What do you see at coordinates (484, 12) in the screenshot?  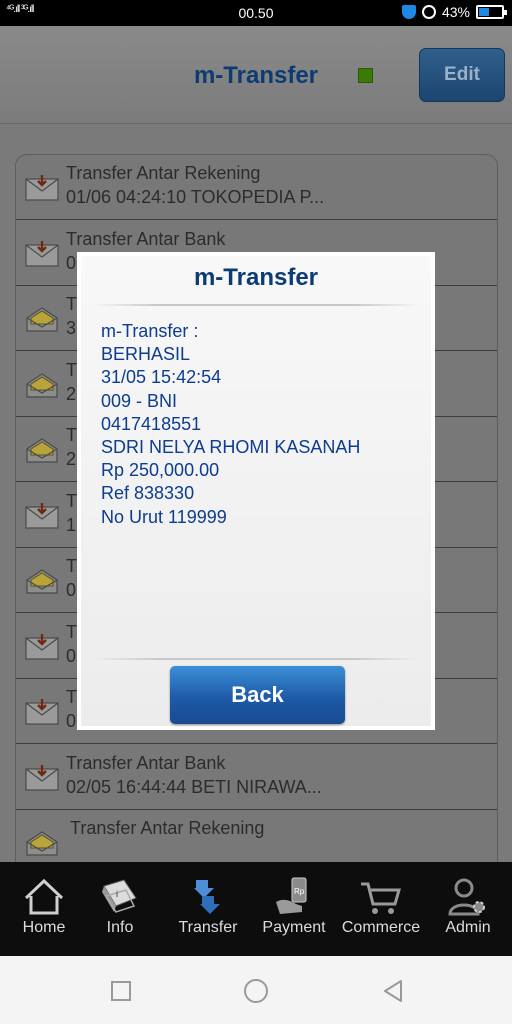 I see `battery-fill` at bounding box center [484, 12].